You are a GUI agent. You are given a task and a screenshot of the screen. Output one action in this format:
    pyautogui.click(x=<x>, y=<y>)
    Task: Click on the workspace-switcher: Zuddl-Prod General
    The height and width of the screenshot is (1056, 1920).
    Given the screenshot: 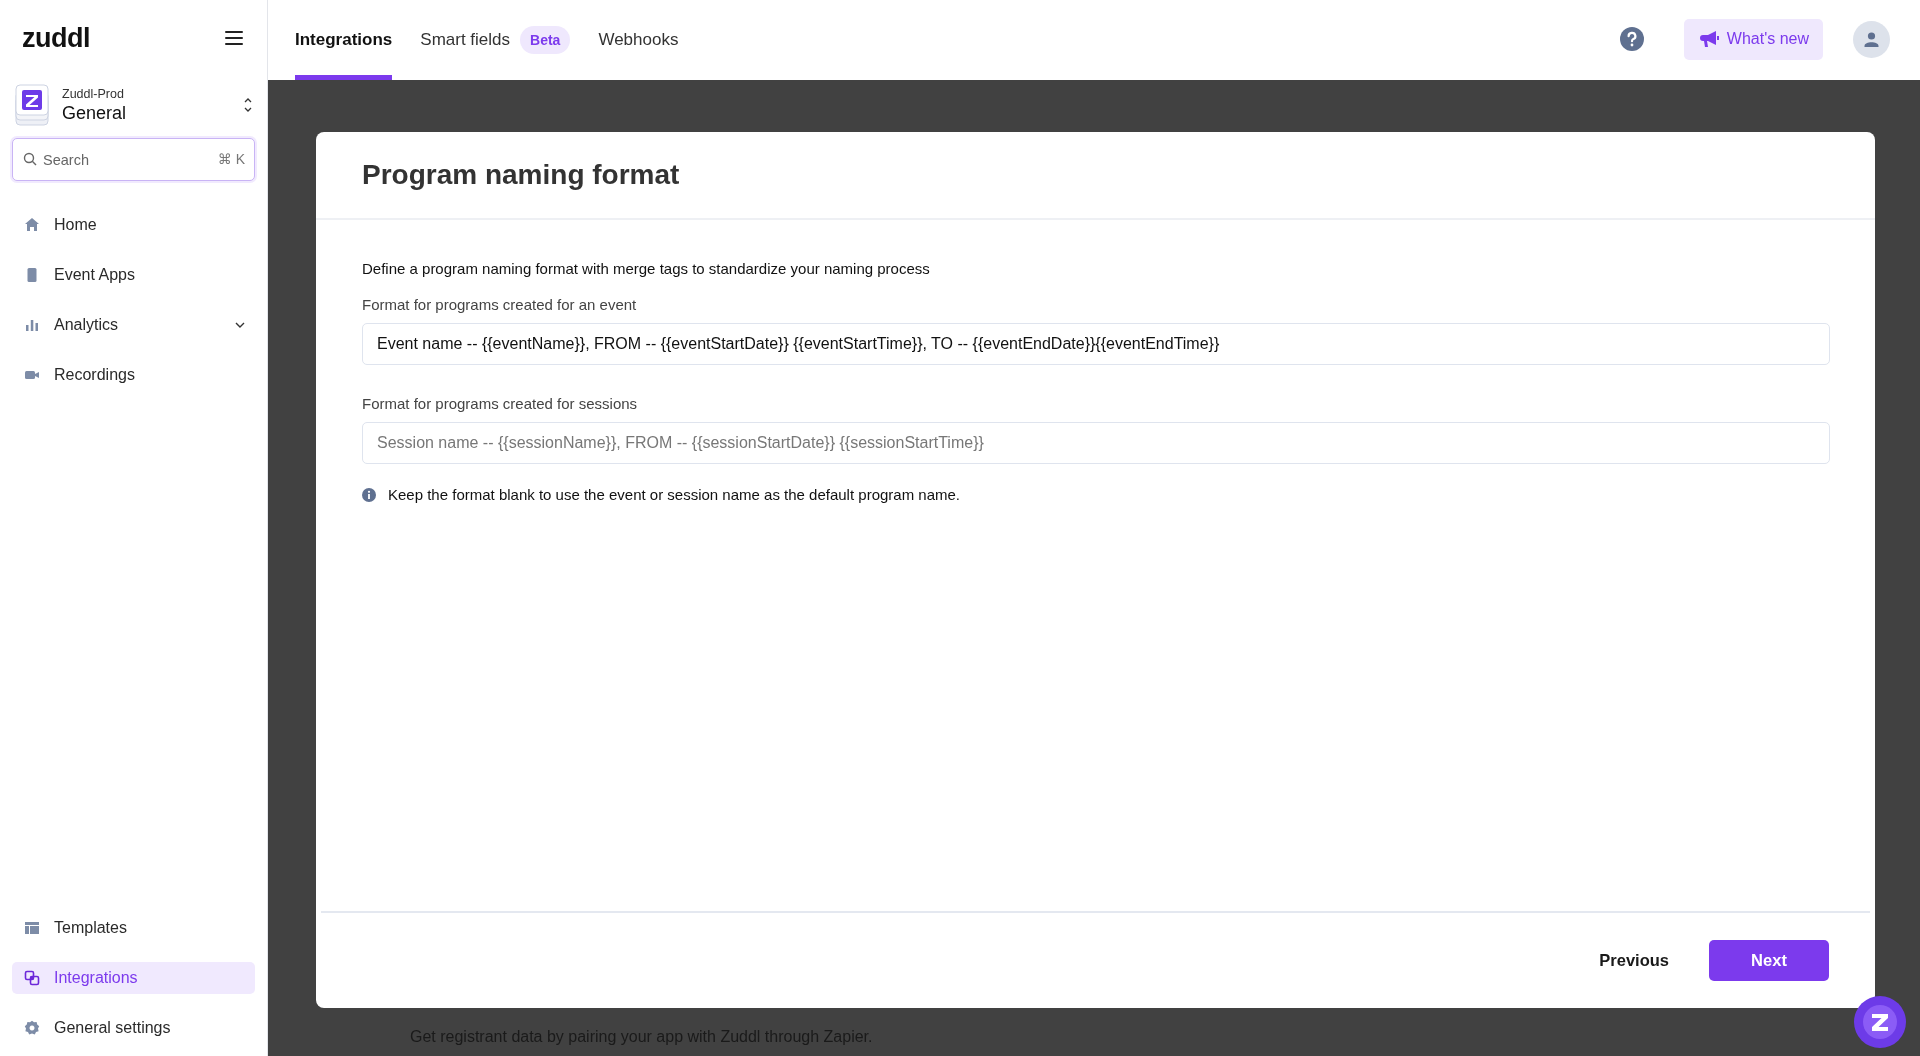 What is the action you would take?
    pyautogui.click(x=133, y=103)
    